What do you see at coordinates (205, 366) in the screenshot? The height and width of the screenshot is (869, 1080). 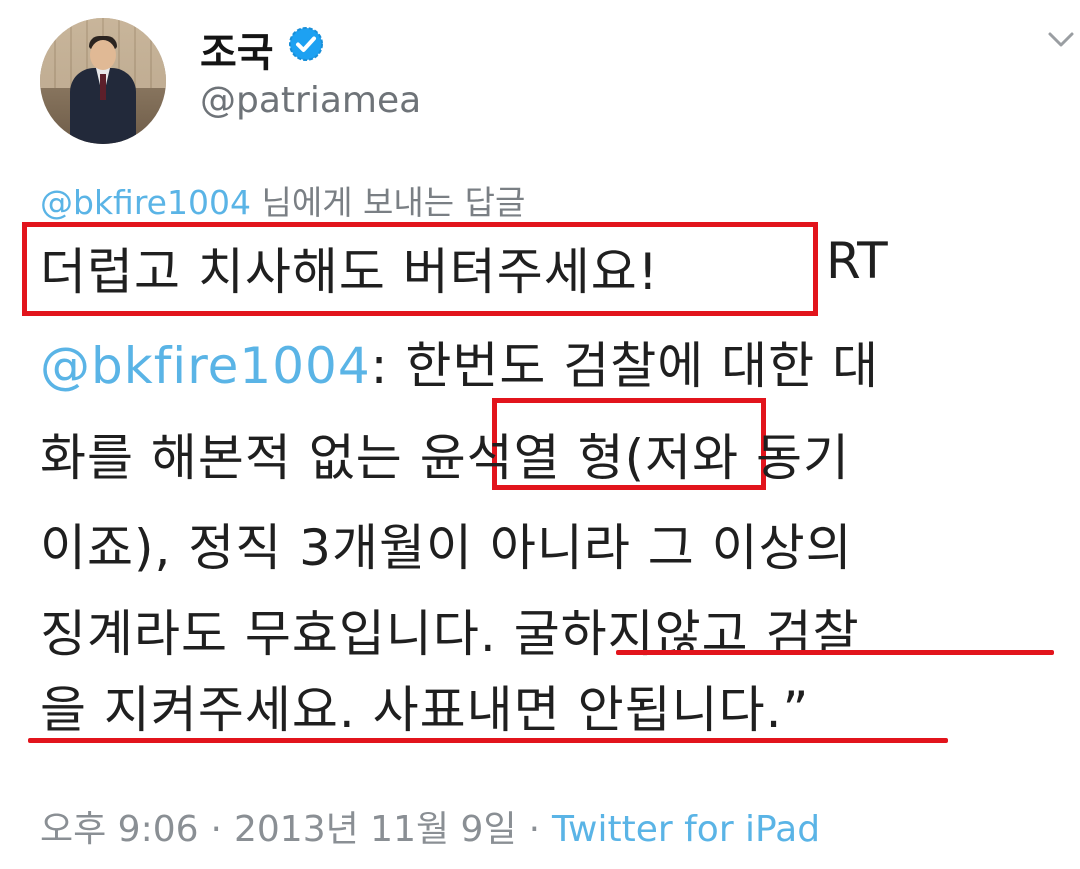 I see `body-mention-link: @bkfire1004` at bounding box center [205, 366].